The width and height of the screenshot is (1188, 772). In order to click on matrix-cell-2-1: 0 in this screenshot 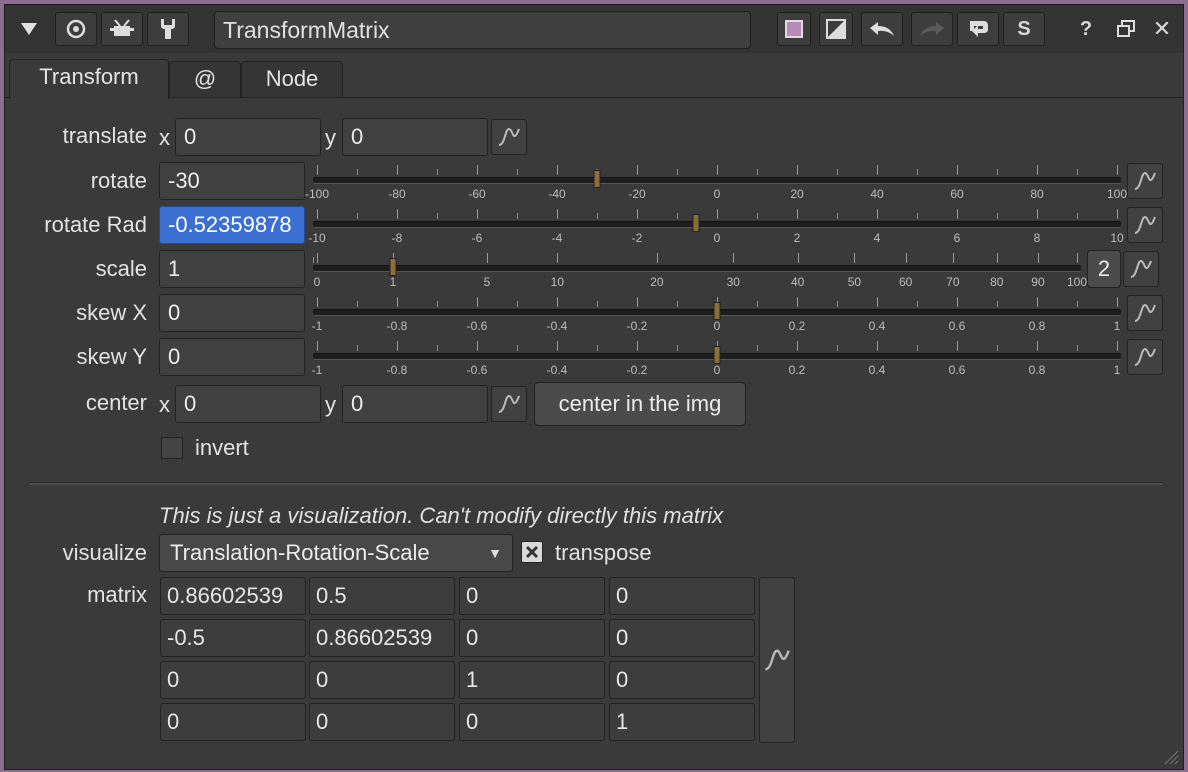, I will do `click(382, 680)`.